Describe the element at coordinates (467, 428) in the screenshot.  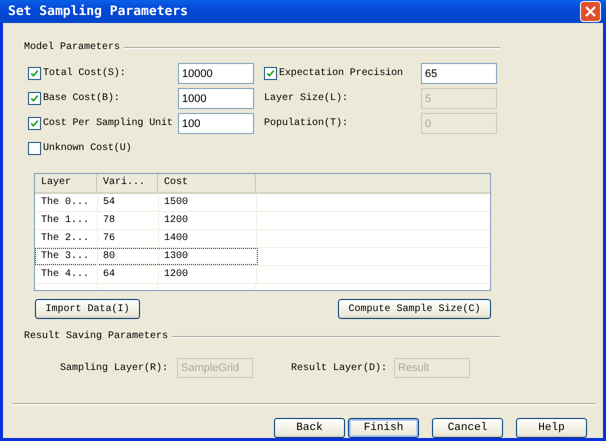
I see `dialog-button: Cancel` at that location.